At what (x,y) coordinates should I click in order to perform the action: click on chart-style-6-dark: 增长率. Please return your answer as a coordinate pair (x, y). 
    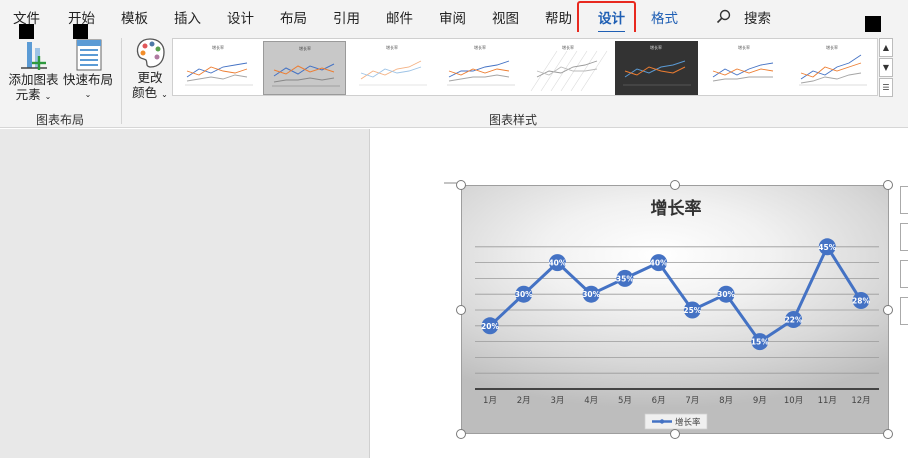
    Looking at the image, I should click on (656, 68).